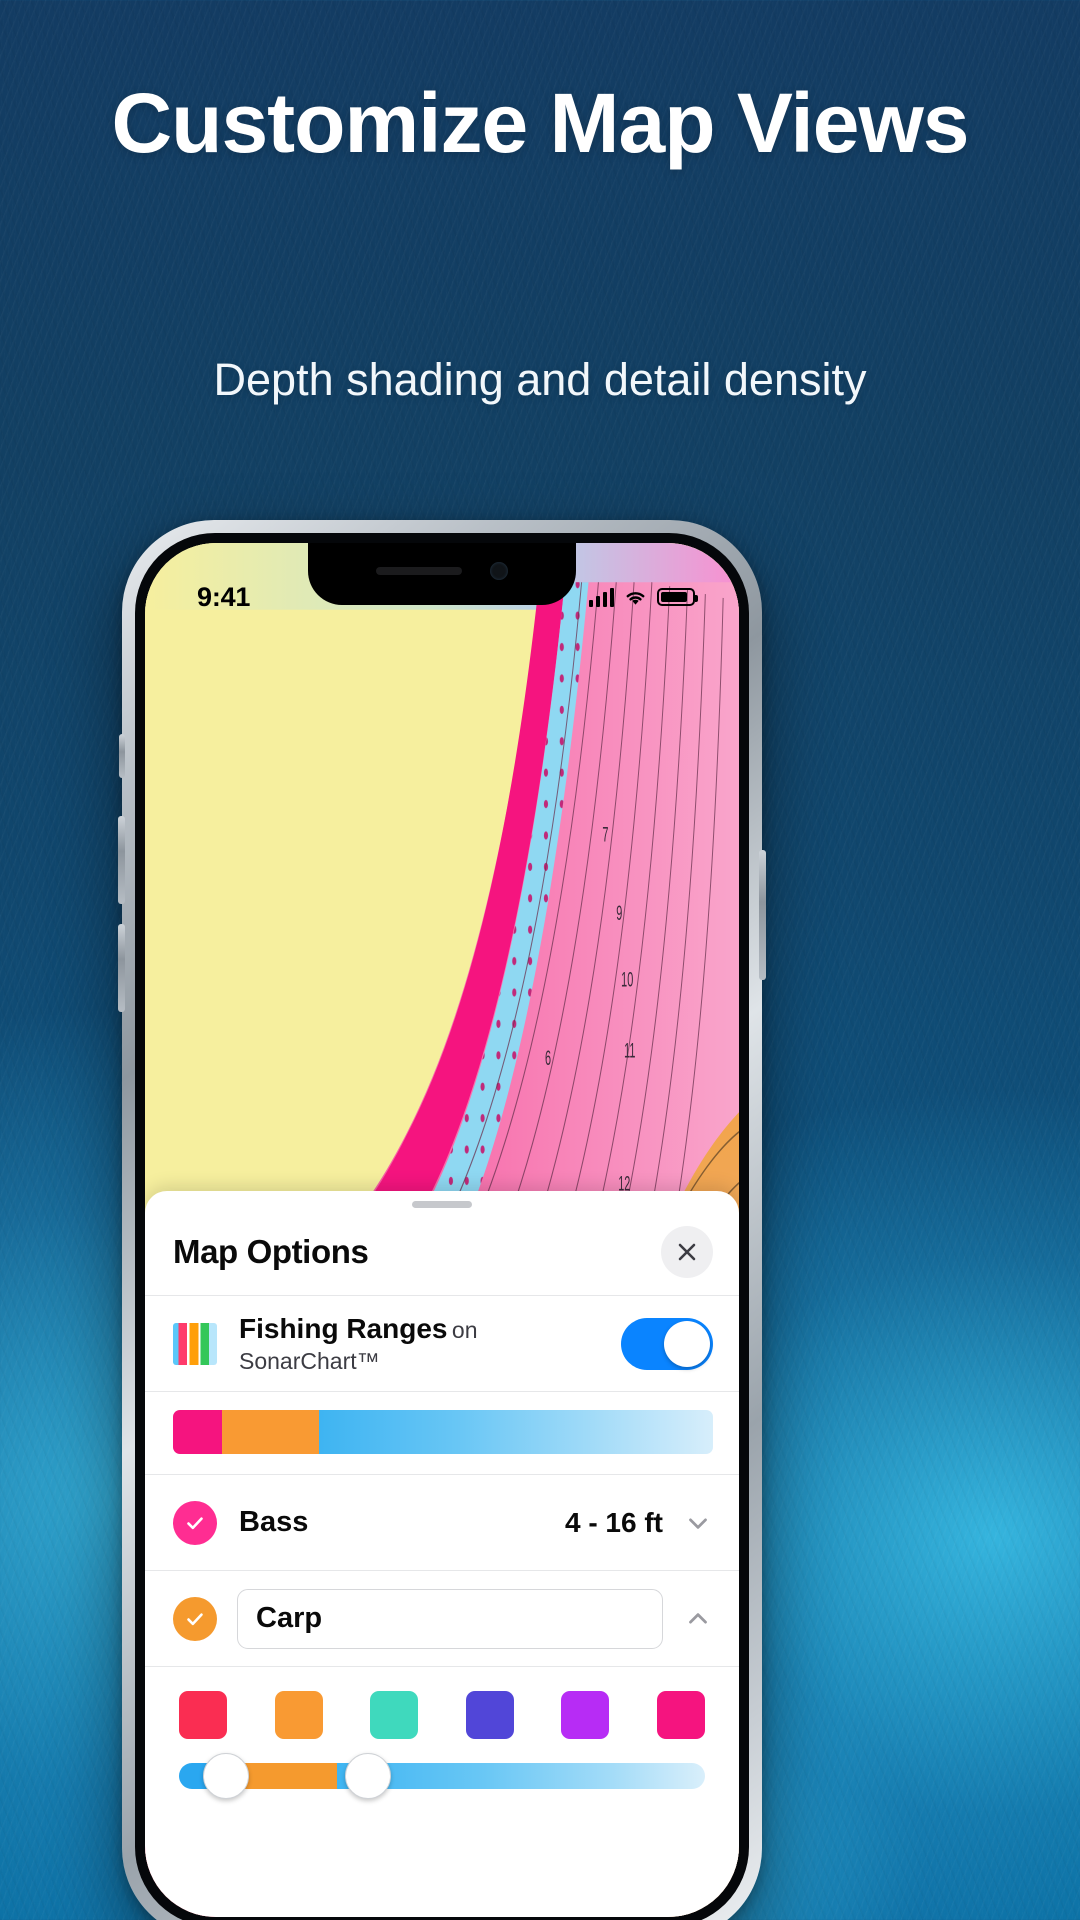  I want to click on battery-icon, so click(677, 597).